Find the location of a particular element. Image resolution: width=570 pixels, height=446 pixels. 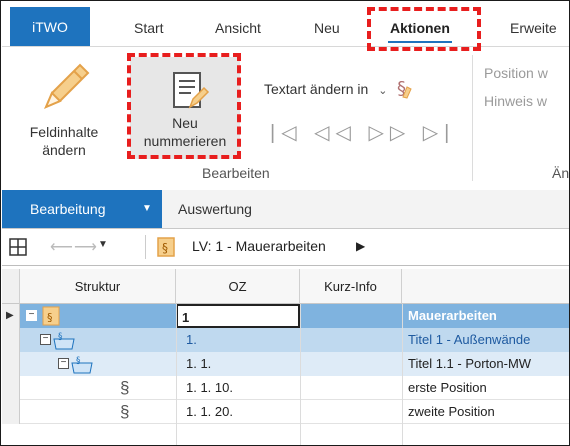

row-indicator: ▶ is located at coordinates (11, 316).